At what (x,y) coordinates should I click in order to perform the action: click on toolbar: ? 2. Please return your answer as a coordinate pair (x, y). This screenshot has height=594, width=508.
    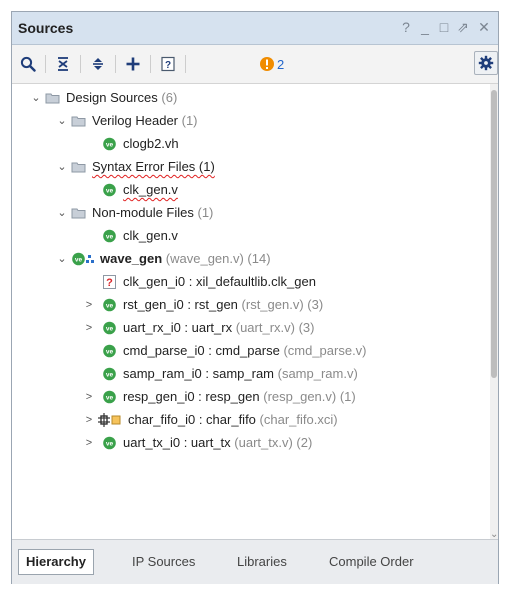
    Looking at the image, I should click on (255, 64).